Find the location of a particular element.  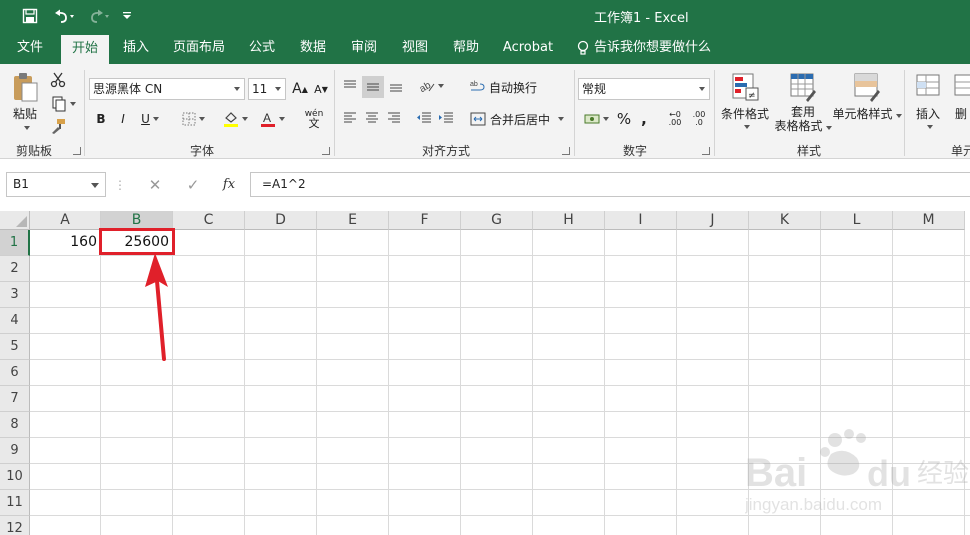

undo-icon is located at coordinates (63, 16).